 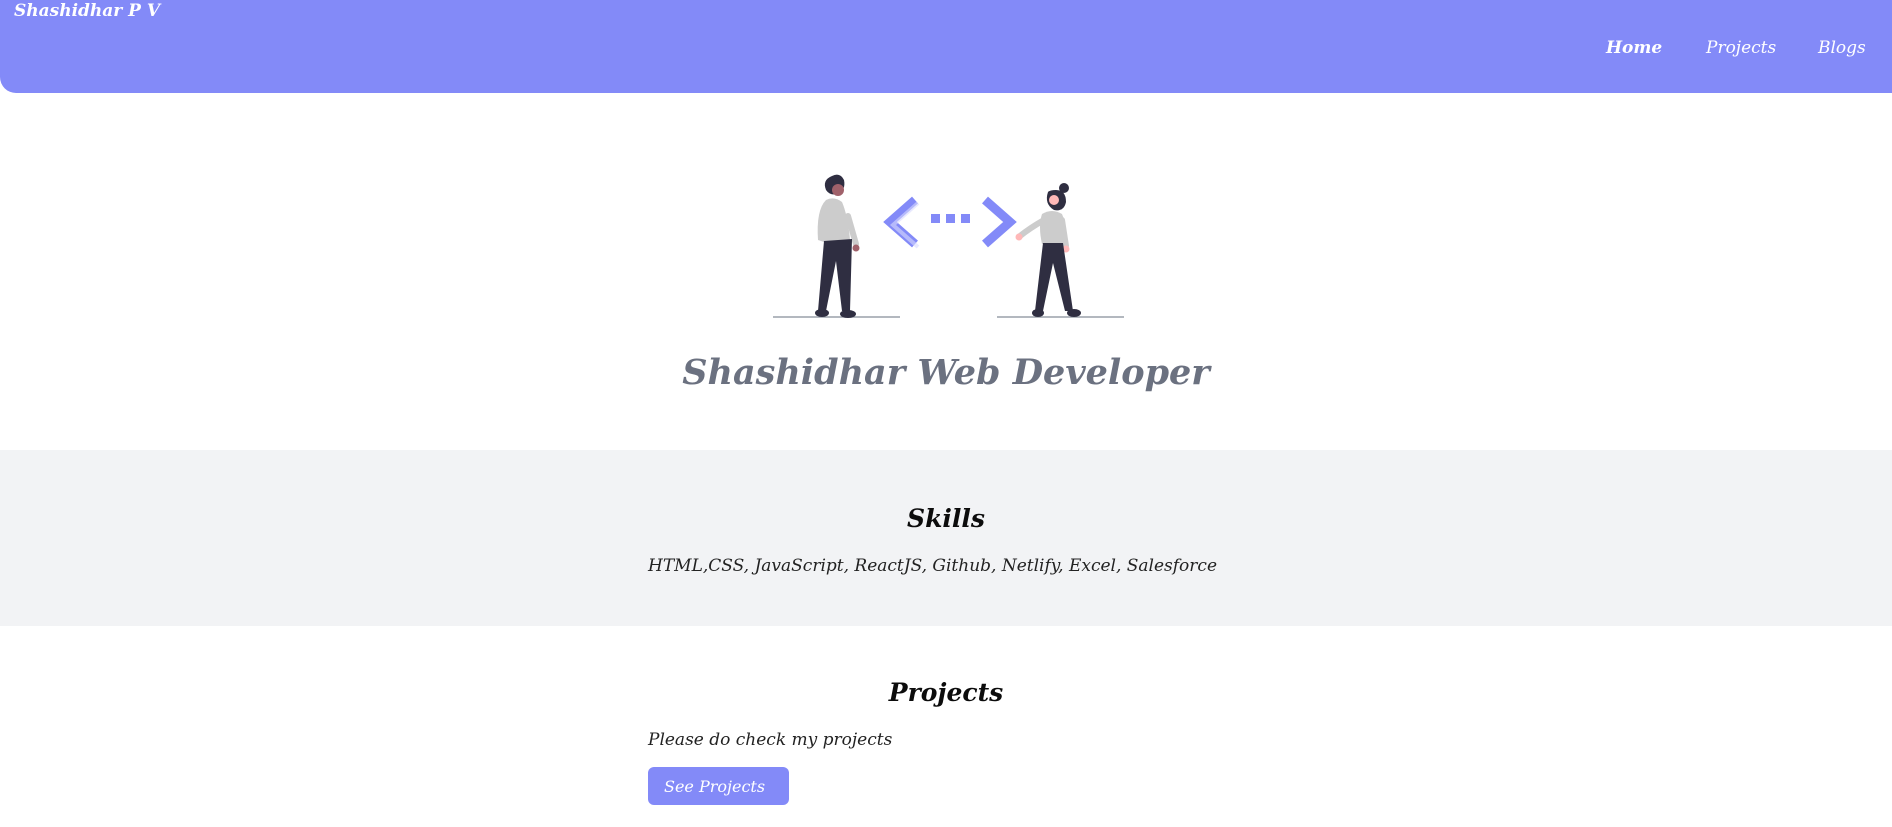 I want to click on see-projects-button: See Projects, so click(x=718, y=786).